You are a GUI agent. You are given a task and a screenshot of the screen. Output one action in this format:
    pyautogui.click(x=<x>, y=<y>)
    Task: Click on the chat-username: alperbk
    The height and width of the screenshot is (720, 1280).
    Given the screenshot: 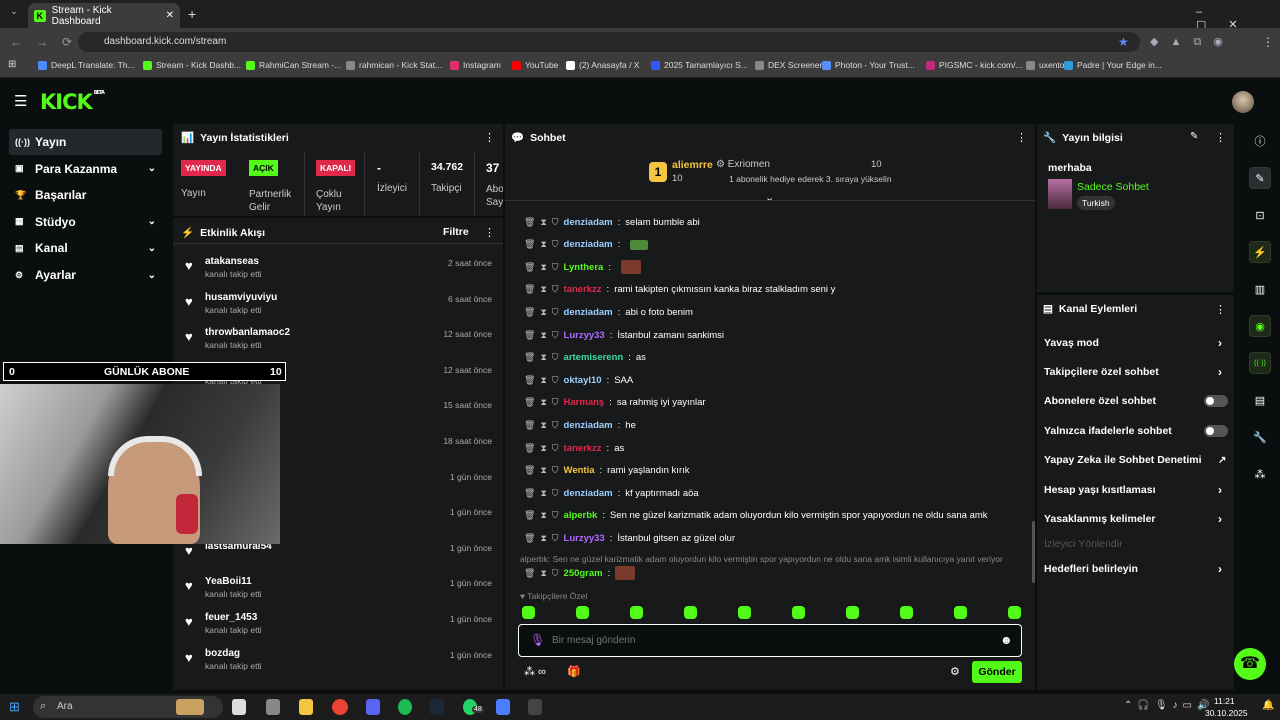 What is the action you would take?
    pyautogui.click(x=581, y=515)
    